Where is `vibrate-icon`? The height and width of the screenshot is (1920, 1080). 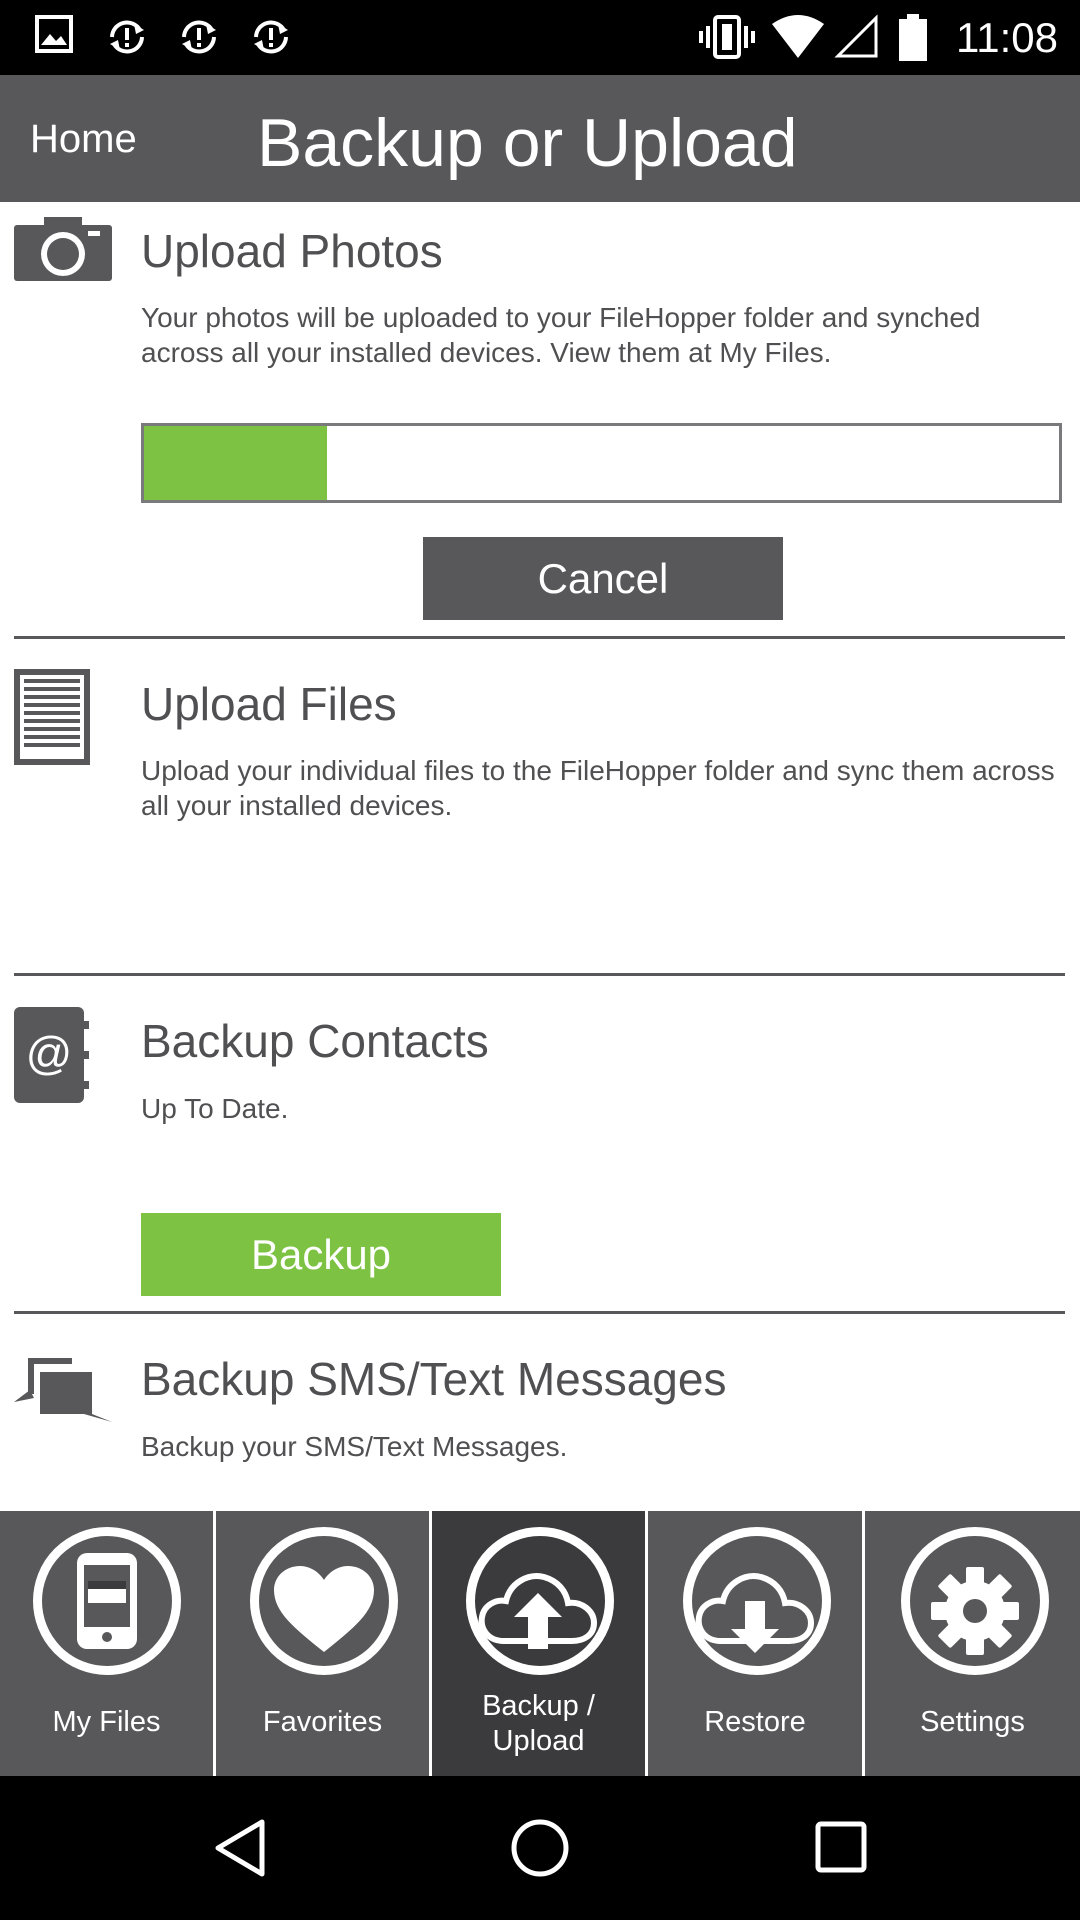 vibrate-icon is located at coordinates (727, 37).